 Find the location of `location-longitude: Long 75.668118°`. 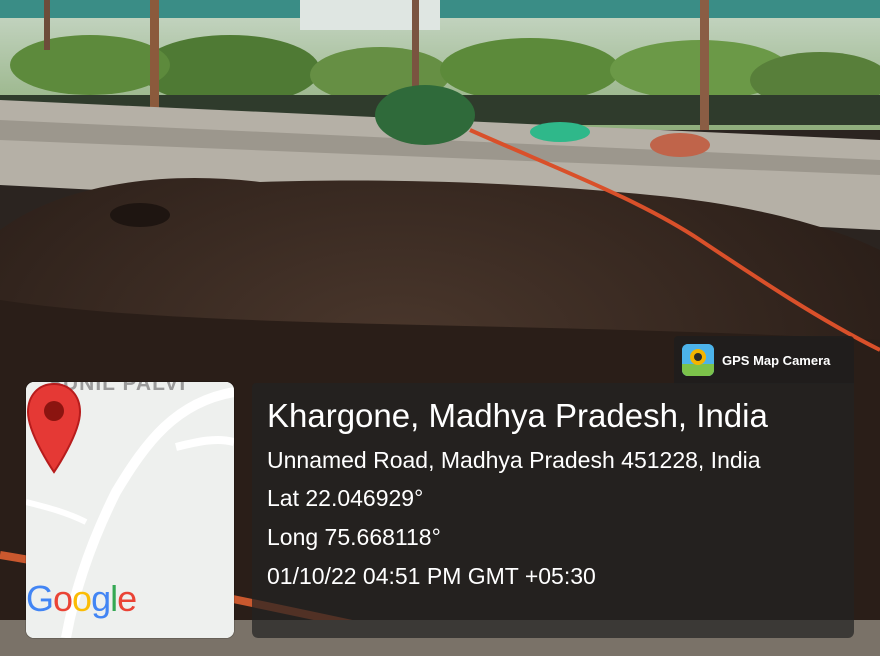

location-longitude: Long 75.668118° is located at coordinates (354, 537).